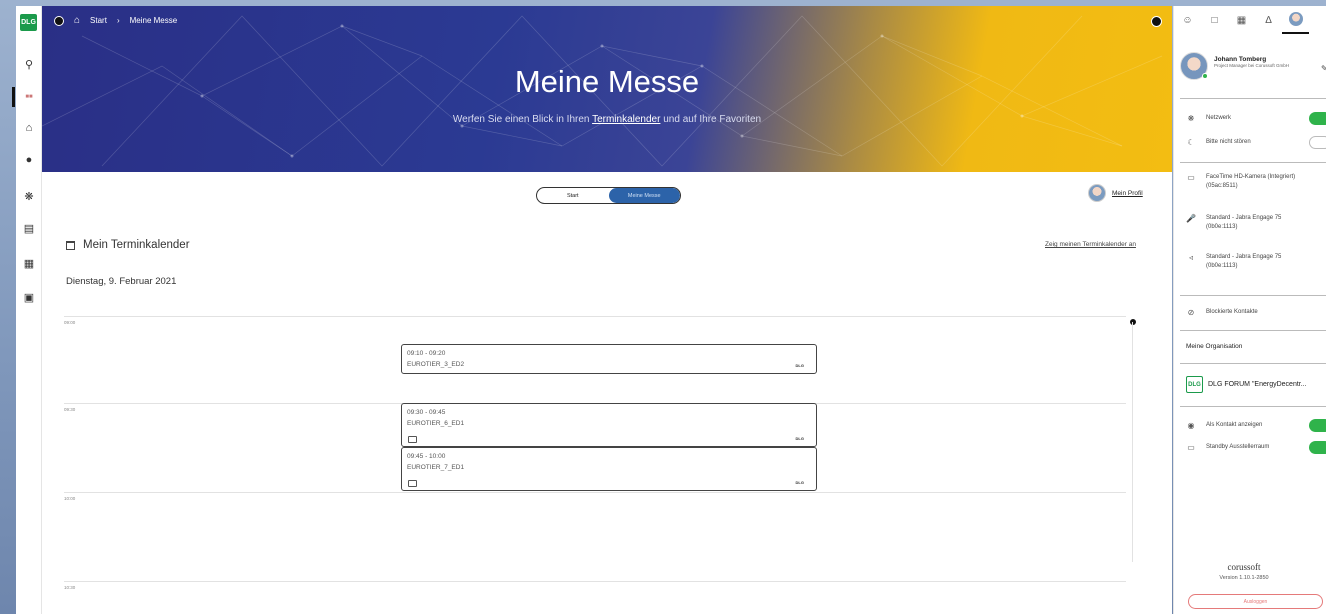 This screenshot has height=614, width=1326. What do you see at coordinates (70, 498) in the screenshot?
I see `time-label: 10:00` at bounding box center [70, 498].